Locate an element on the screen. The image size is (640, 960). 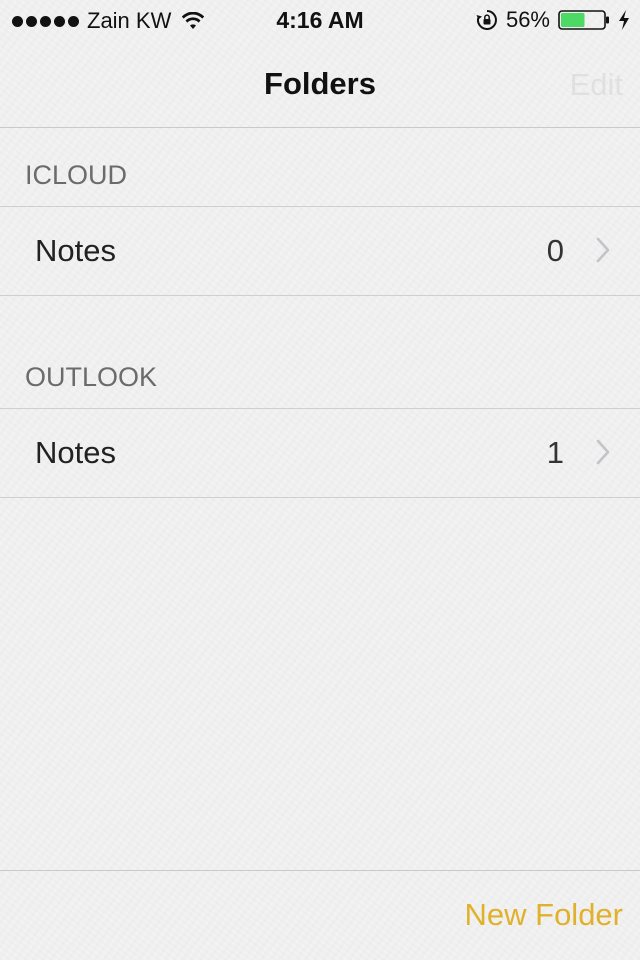
battery-icon is located at coordinates (583, 20).